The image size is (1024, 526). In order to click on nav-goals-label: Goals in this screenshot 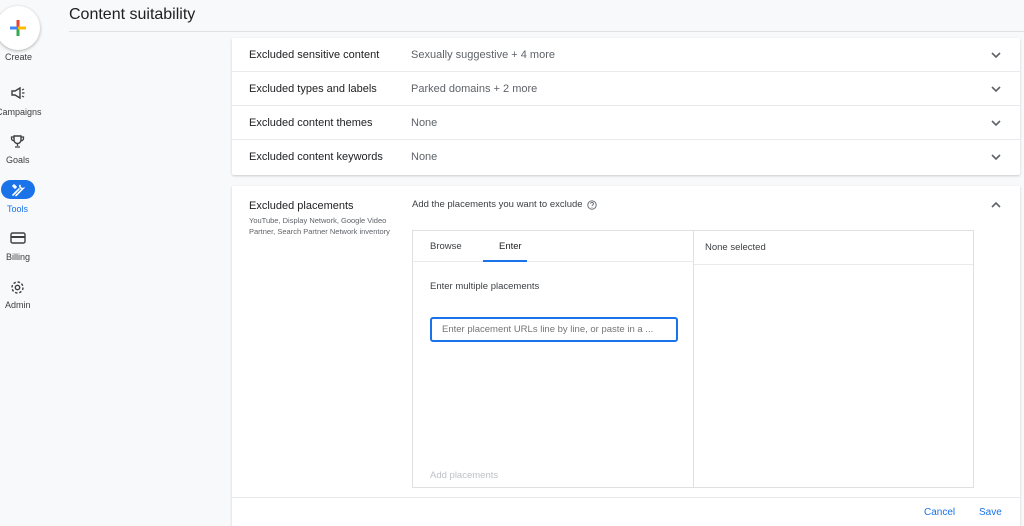, I will do `click(18, 160)`.